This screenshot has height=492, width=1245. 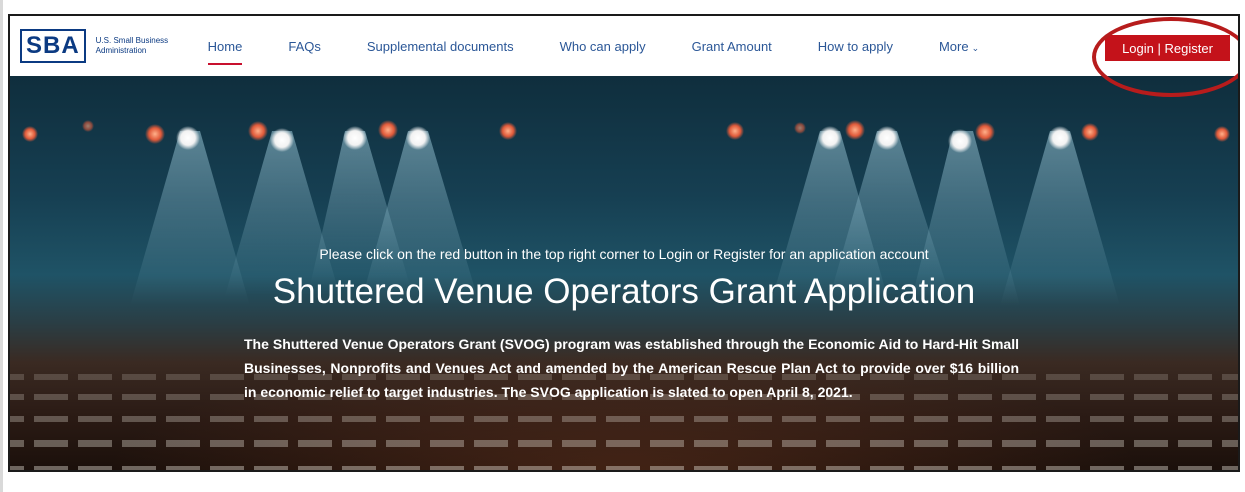 What do you see at coordinates (121, 50) in the screenshot?
I see `logo-line-2: Administration` at bounding box center [121, 50].